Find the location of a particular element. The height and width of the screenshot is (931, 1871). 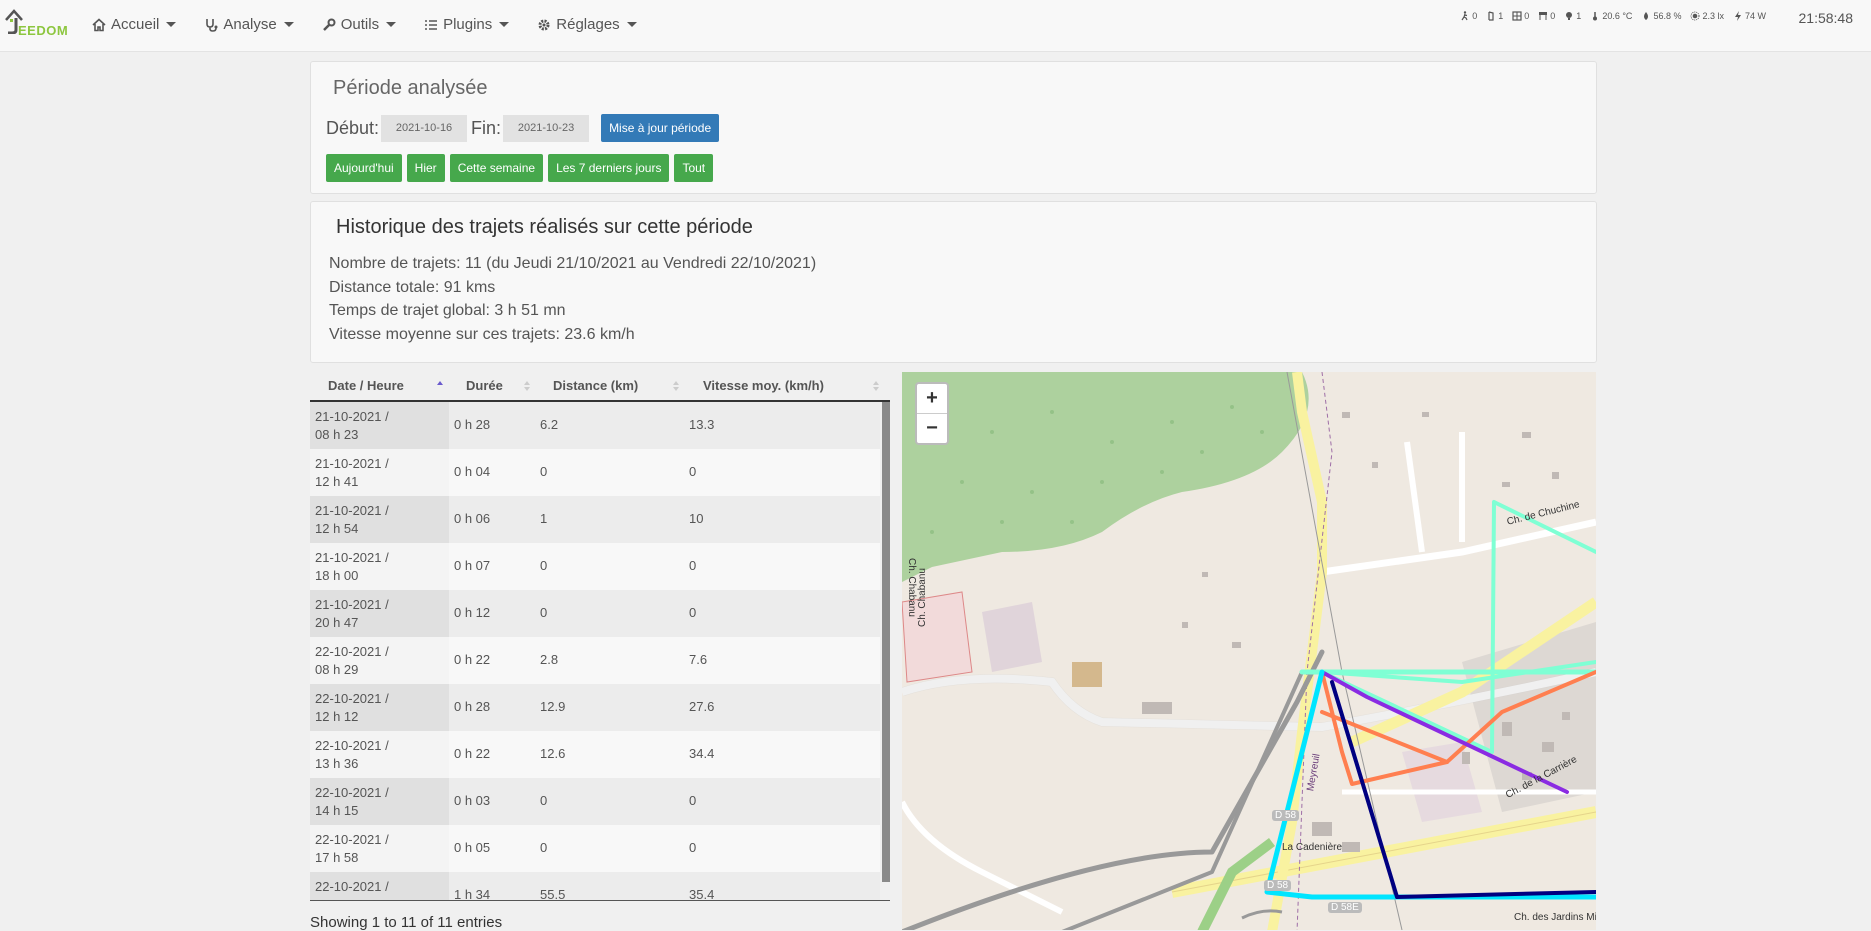

status-power: 74 W is located at coordinates (1749, 16).